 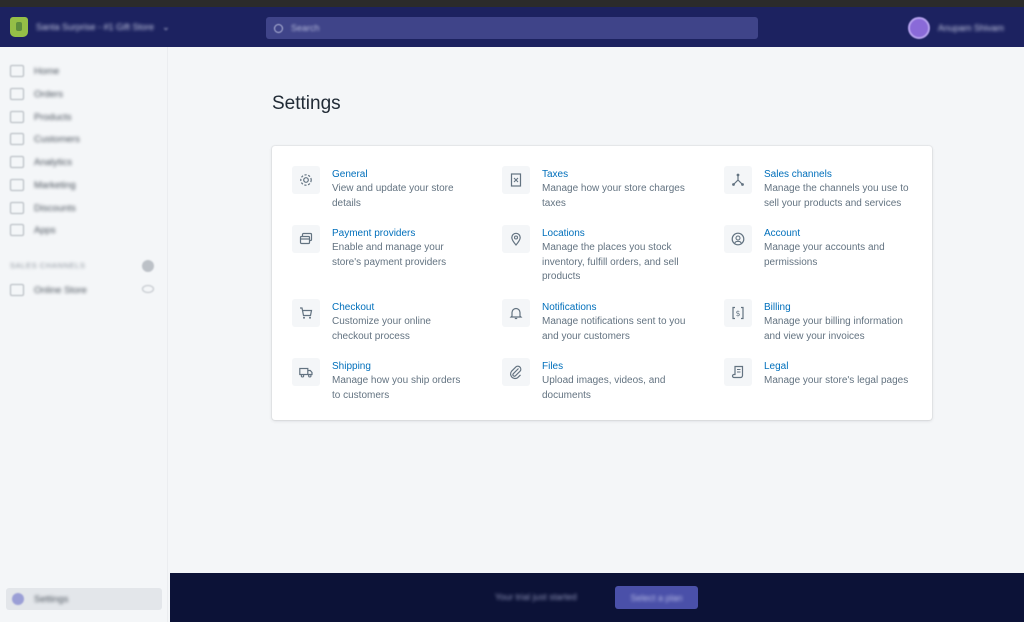 I want to click on tile-title: Sales channels, so click(x=798, y=174).